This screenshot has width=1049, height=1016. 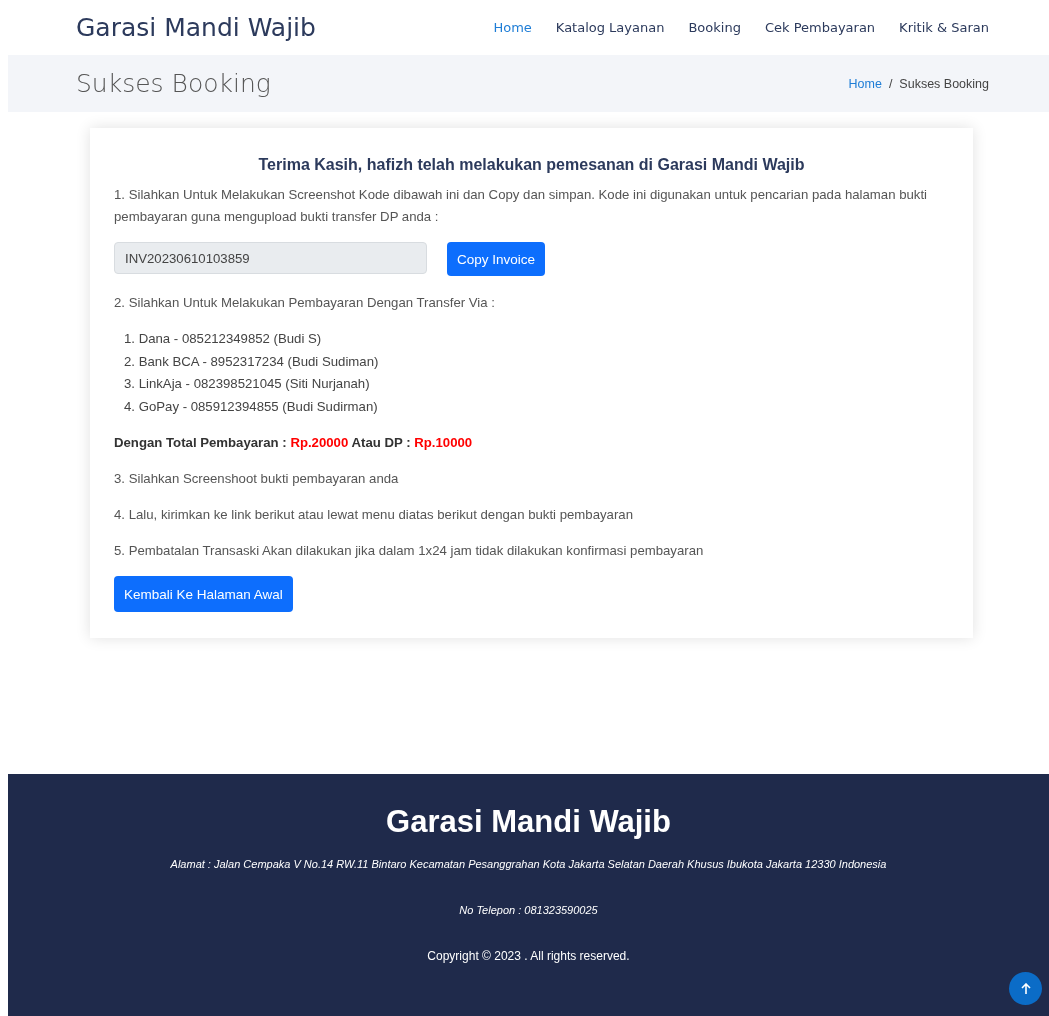 What do you see at coordinates (305, 303) in the screenshot?
I see `instruction-text: 2. Silahkan Untuk Melakukan Pembayaran Dengan Transfer Via :` at bounding box center [305, 303].